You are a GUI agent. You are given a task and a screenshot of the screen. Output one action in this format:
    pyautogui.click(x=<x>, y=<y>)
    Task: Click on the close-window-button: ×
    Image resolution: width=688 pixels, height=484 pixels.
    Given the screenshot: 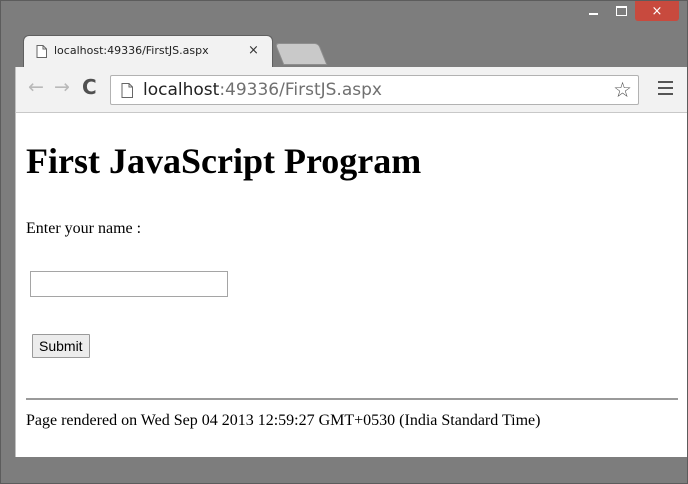 What is the action you would take?
    pyautogui.click(x=657, y=11)
    